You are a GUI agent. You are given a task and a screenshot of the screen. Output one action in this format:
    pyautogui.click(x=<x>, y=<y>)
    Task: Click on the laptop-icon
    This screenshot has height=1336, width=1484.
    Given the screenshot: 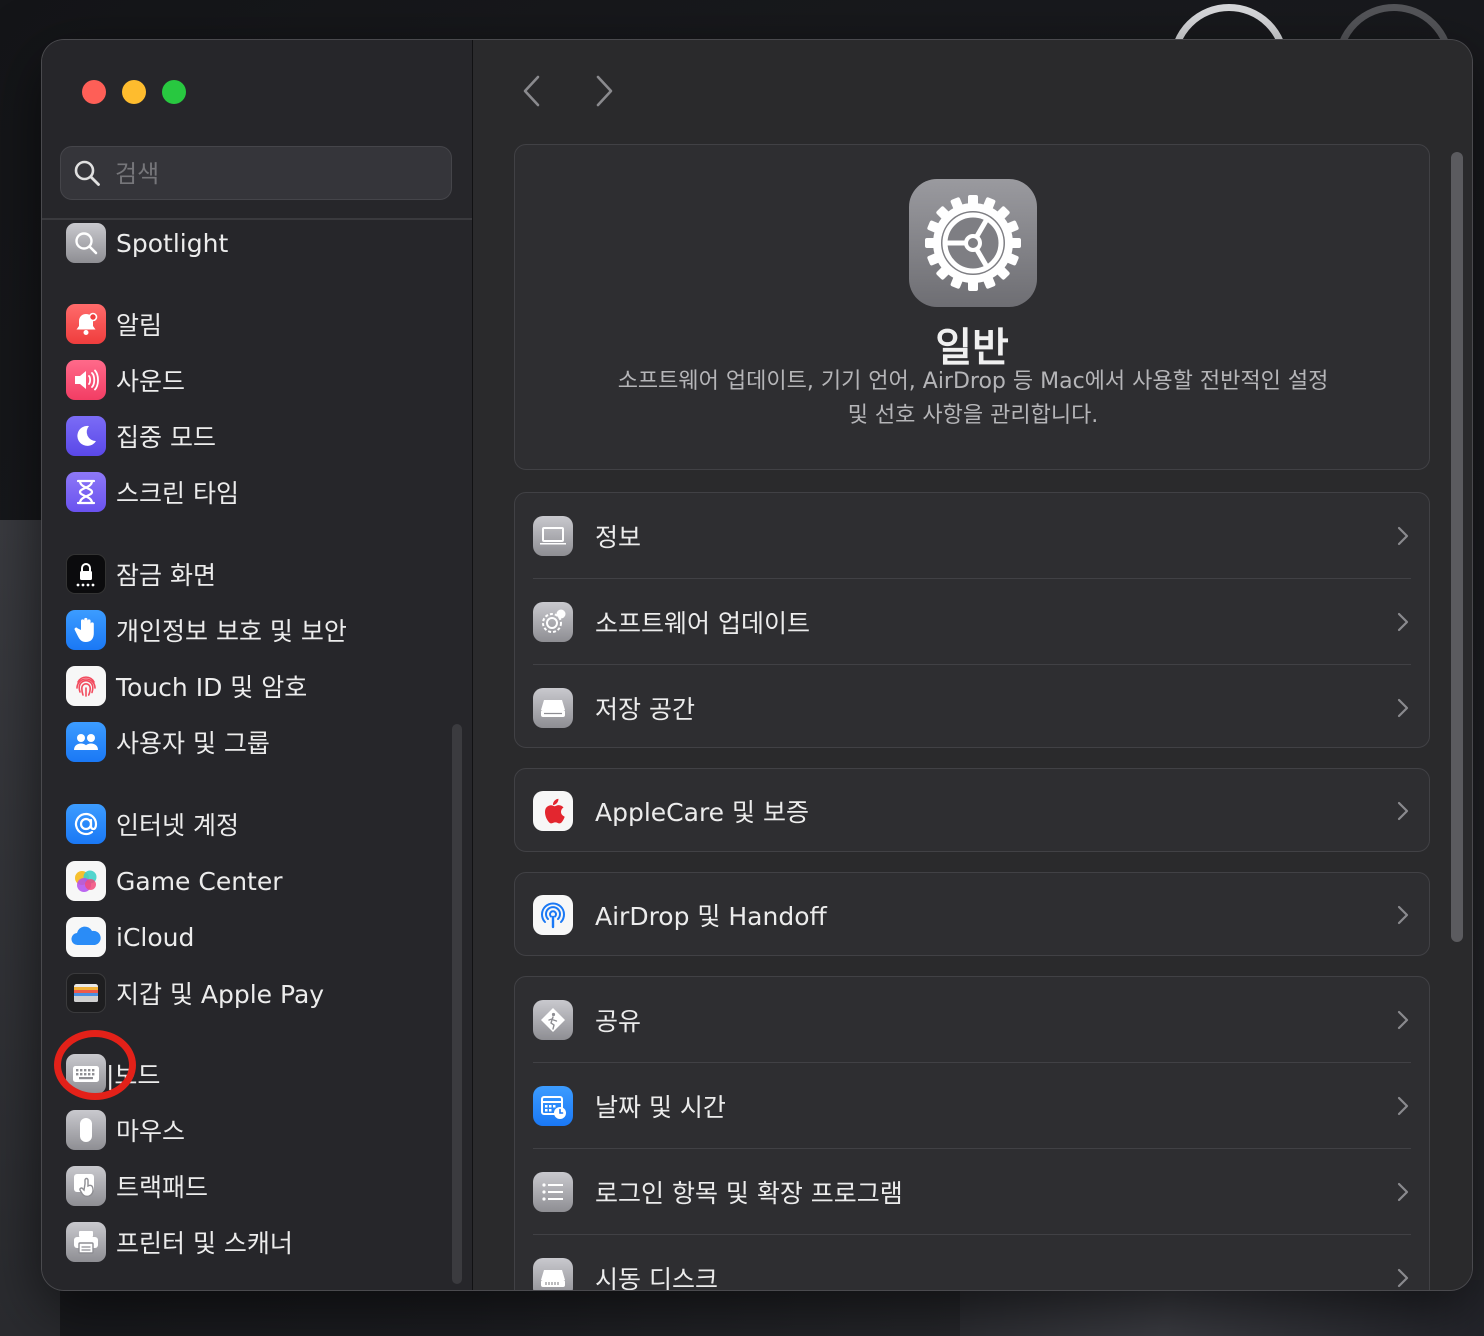 What is the action you would take?
    pyautogui.click(x=553, y=536)
    